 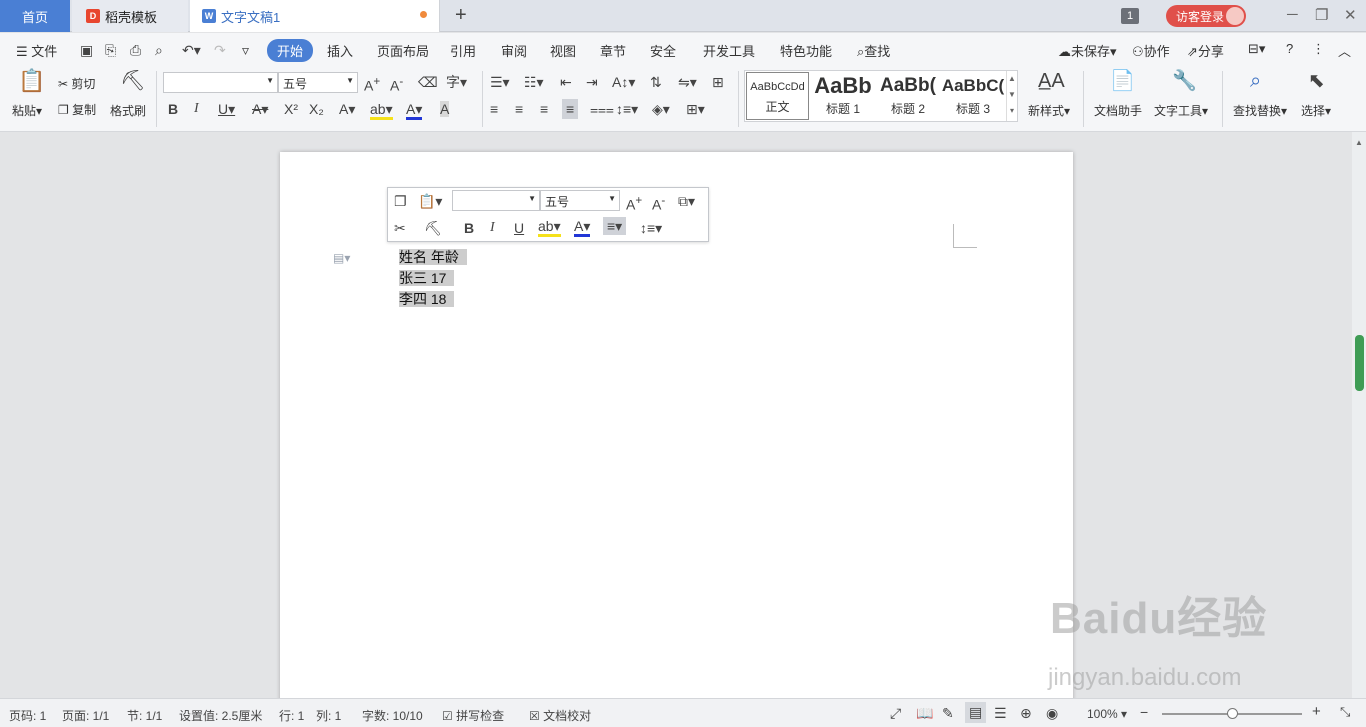 I want to click on copy-button: ❐ 复制, so click(x=77, y=109).